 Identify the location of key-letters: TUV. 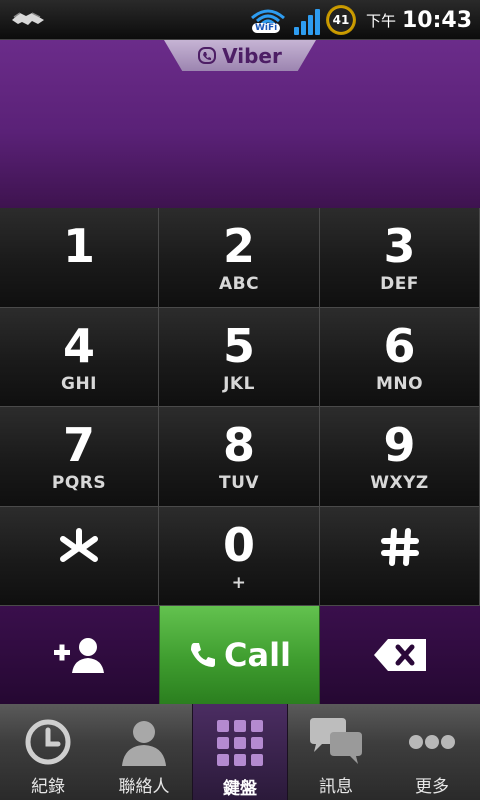
(239, 483).